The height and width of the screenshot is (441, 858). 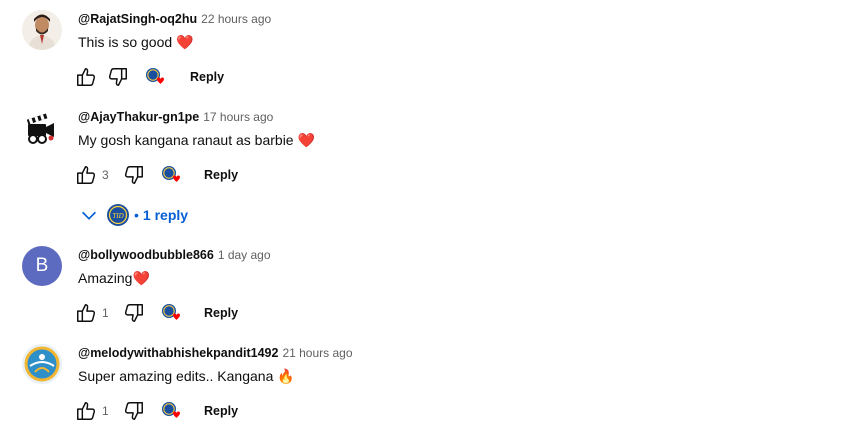 I want to click on timestamp: 1 day ago, so click(x=244, y=255).